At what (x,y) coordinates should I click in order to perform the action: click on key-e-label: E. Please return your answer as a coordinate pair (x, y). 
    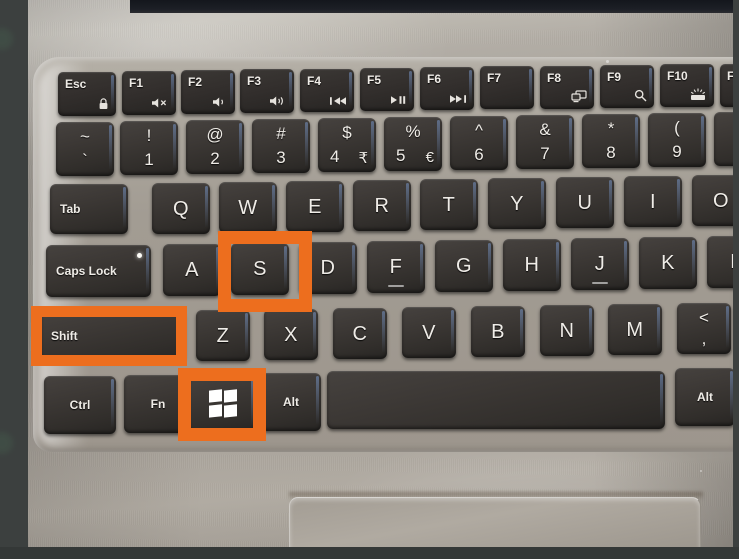
    Looking at the image, I should click on (315, 206).